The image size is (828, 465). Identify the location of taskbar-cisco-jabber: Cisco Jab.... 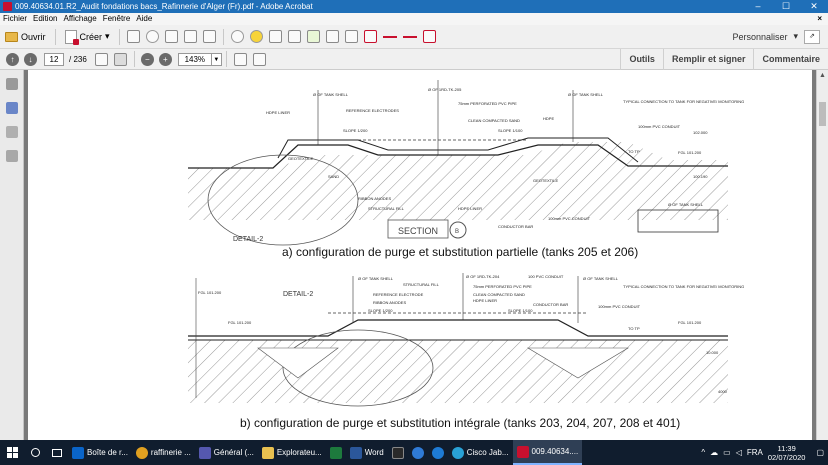
(480, 452).